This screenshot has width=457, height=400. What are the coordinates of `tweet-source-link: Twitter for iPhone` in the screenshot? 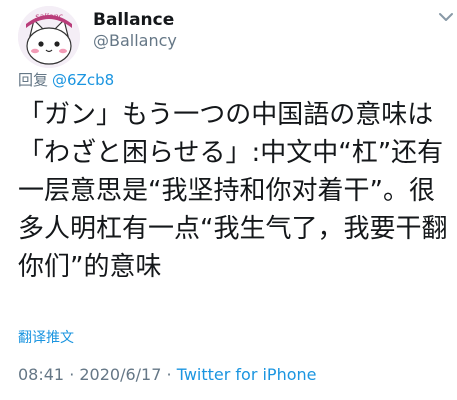 It's located at (247, 374).